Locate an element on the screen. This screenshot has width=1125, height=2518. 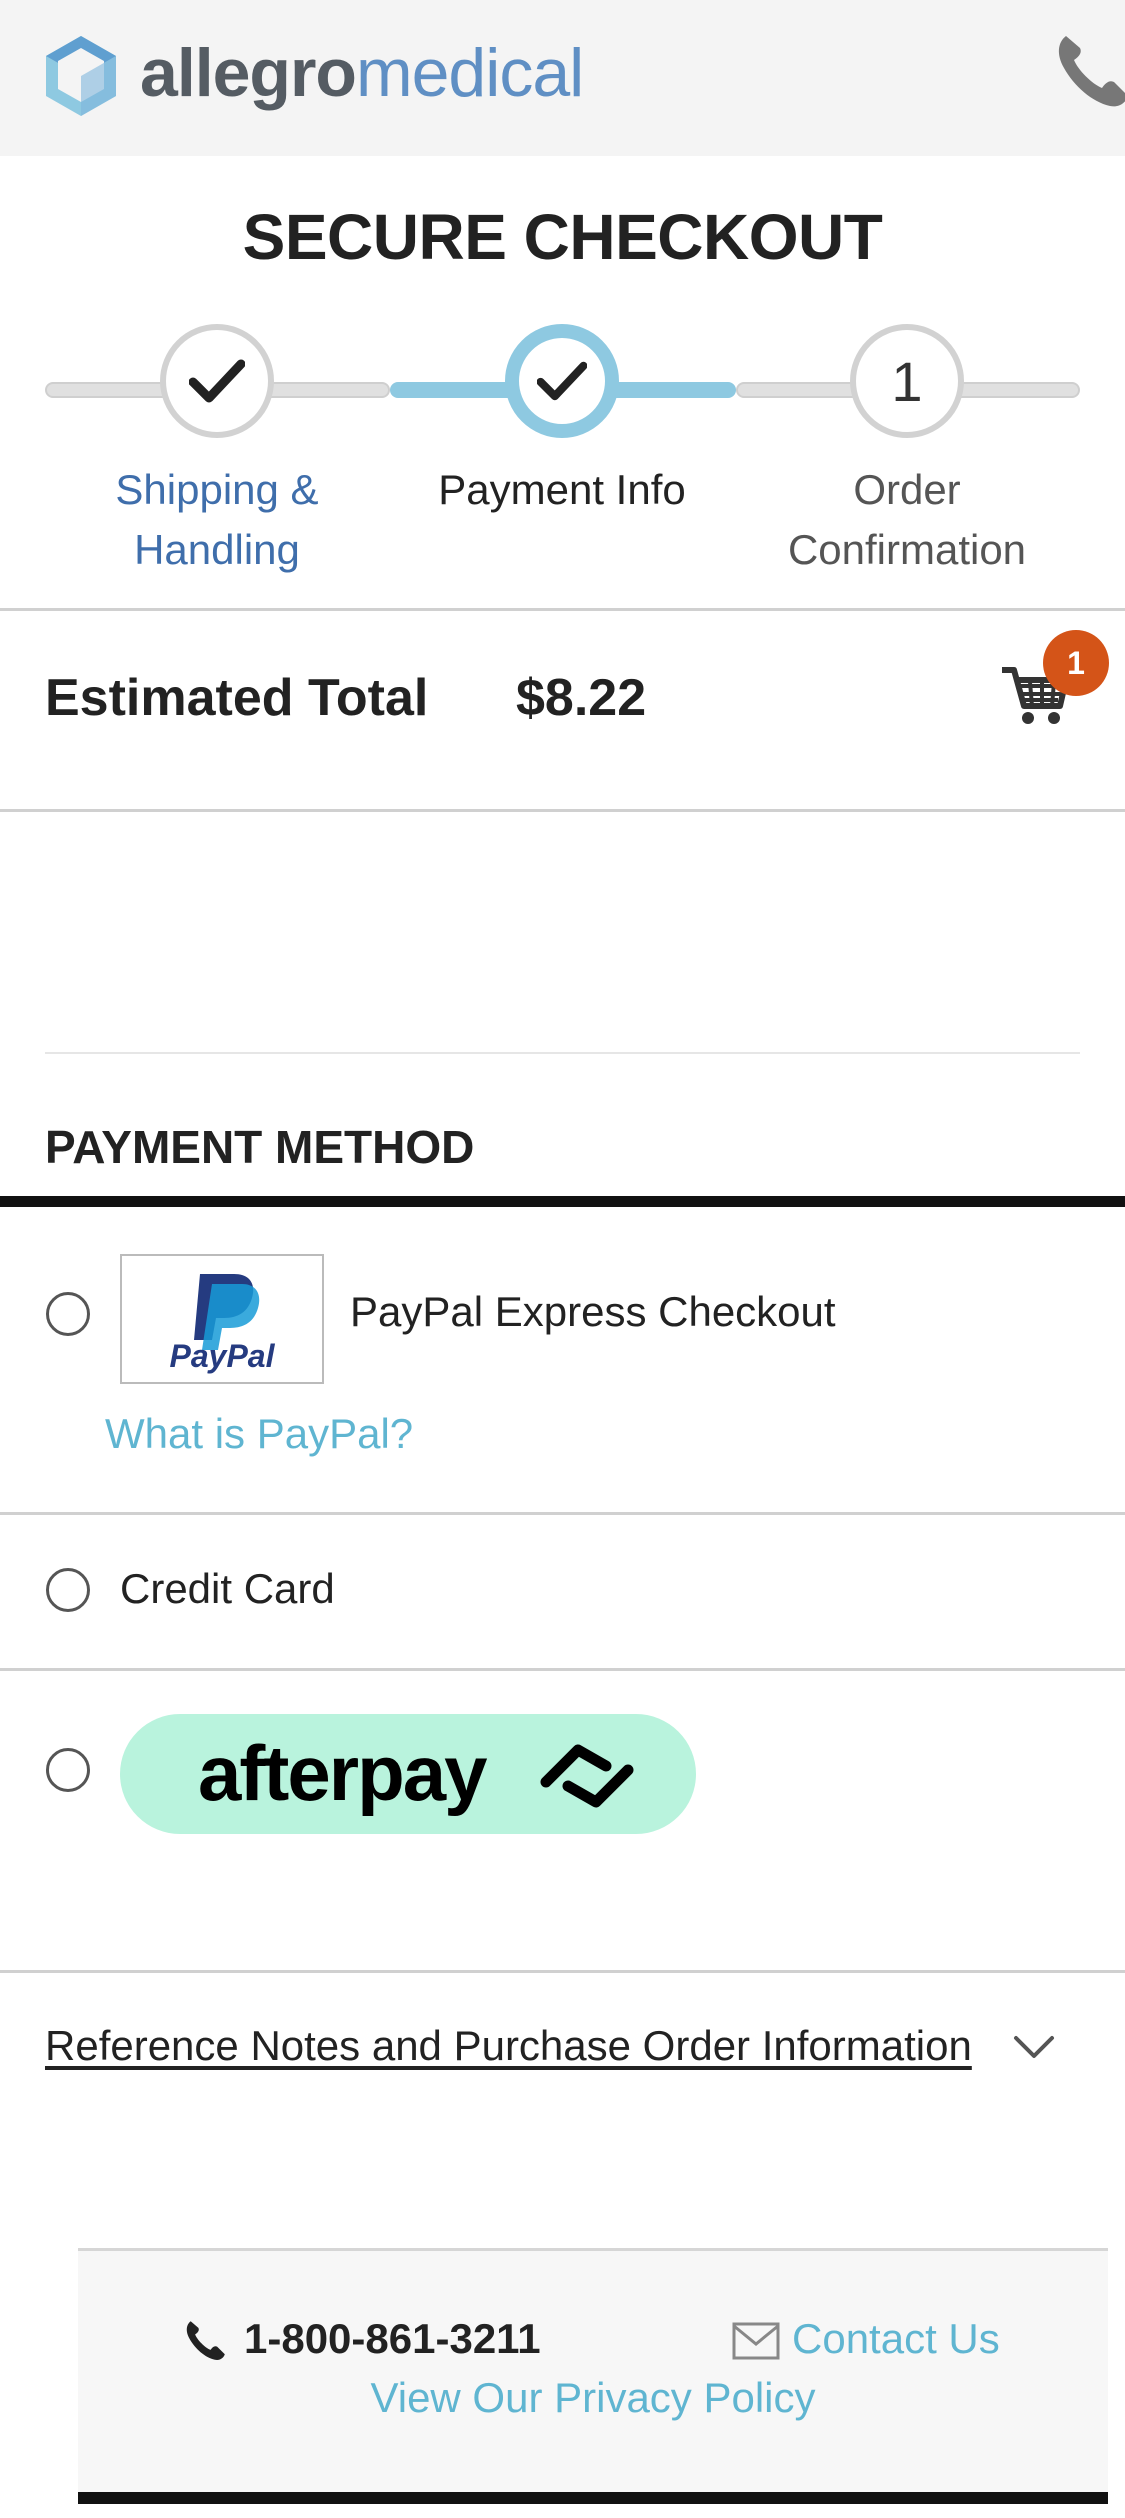
step-confirmation-label: Order Confirmation is located at coordinates (907, 519).